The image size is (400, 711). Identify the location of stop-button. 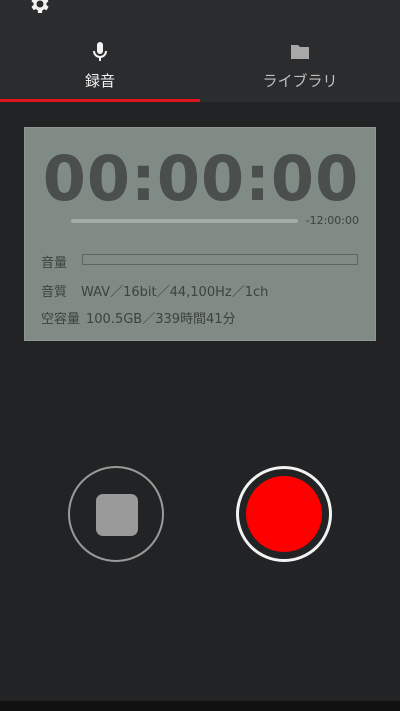
(116, 514).